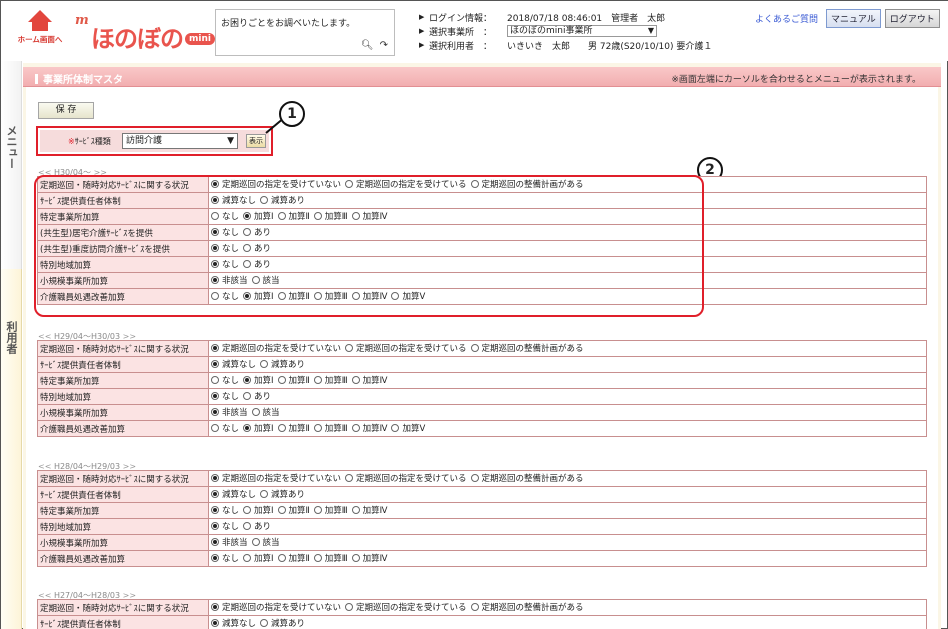 The width and height of the screenshot is (948, 629). Describe the element at coordinates (40, 30) in the screenshot. I see `home-button: ホーム画面へ` at that location.